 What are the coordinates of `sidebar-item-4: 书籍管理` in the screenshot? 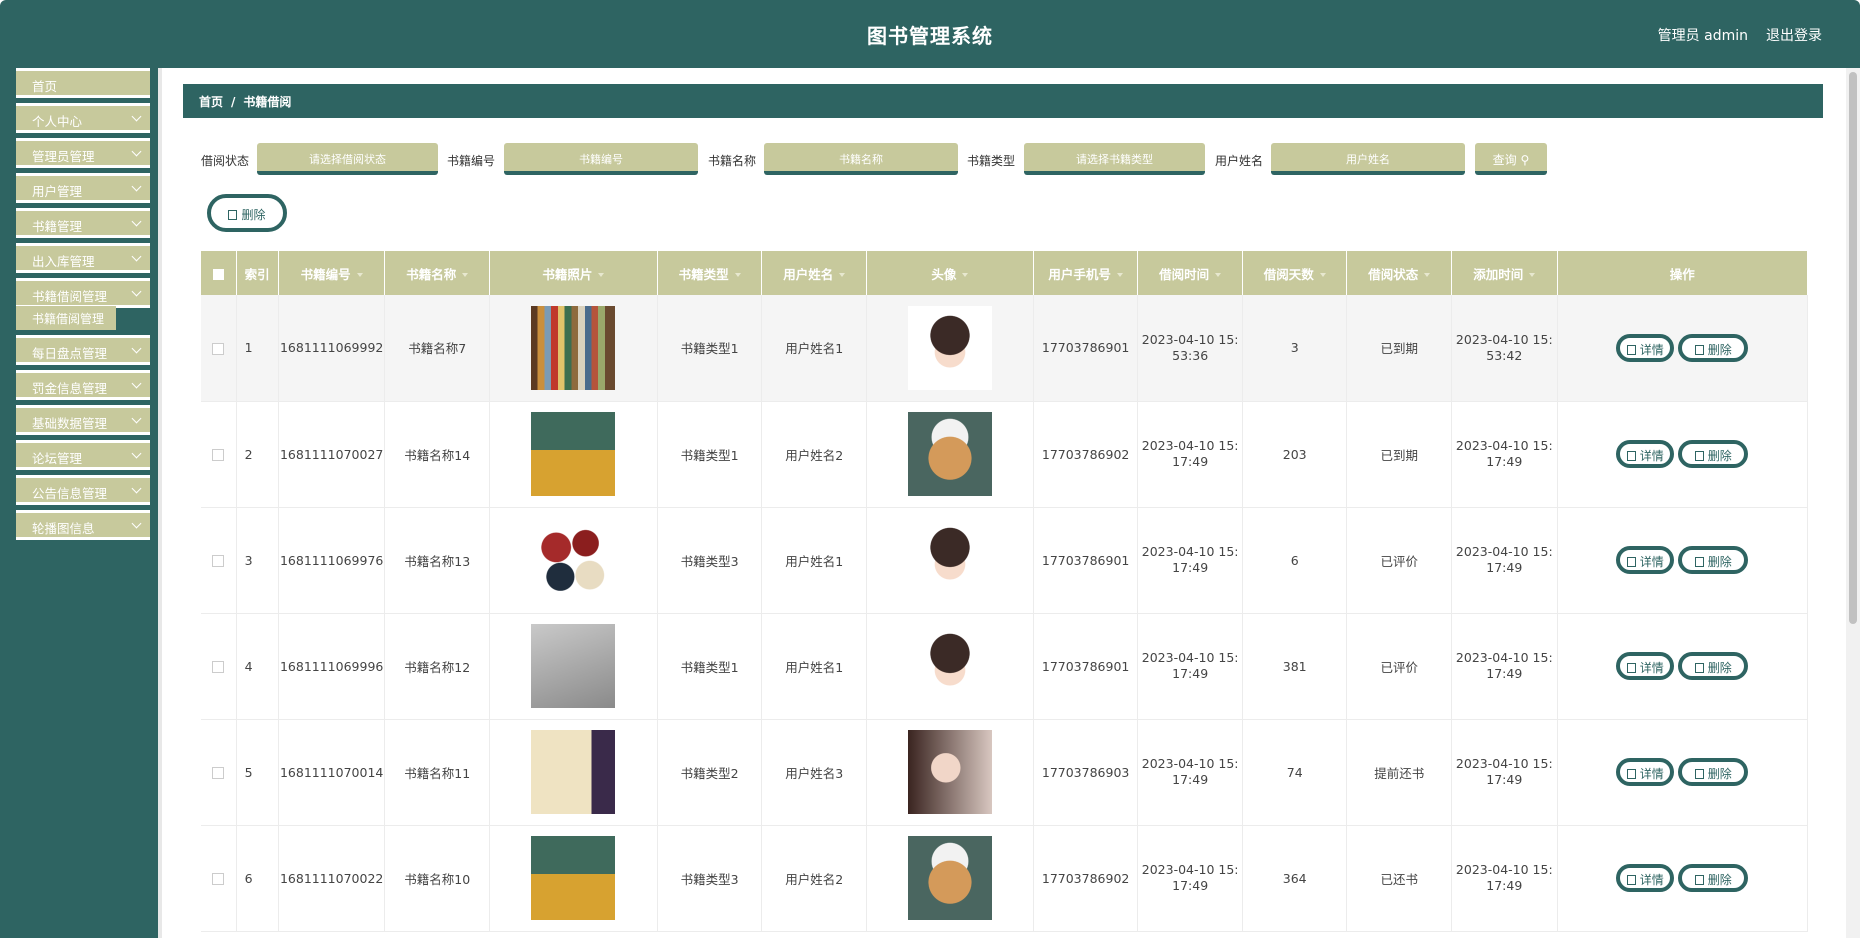 It's located at (83, 223).